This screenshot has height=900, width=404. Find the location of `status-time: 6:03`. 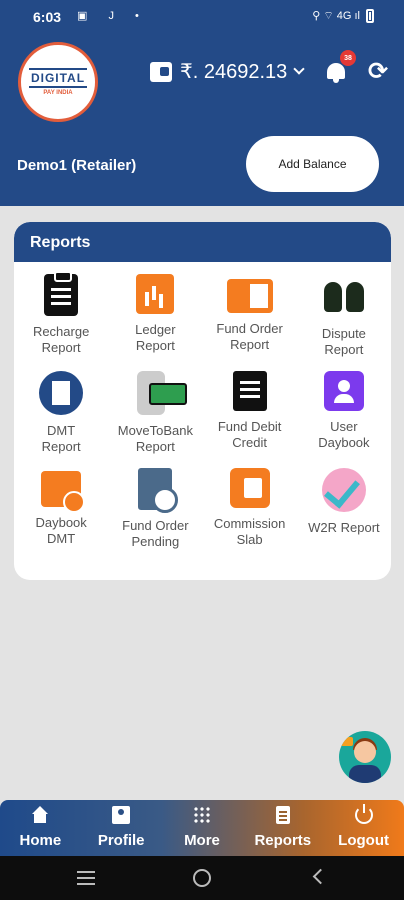

status-time: 6:03 is located at coordinates (47, 17).